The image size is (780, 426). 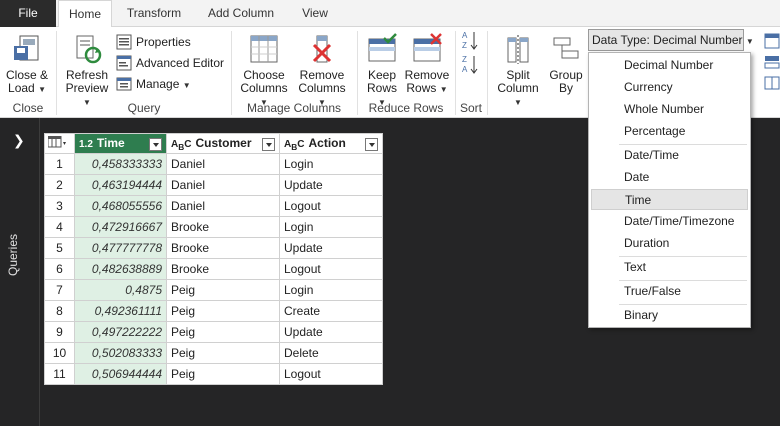 What do you see at coordinates (86, 144) in the screenshot?
I see `decimal-type-icon: 1.2` at bounding box center [86, 144].